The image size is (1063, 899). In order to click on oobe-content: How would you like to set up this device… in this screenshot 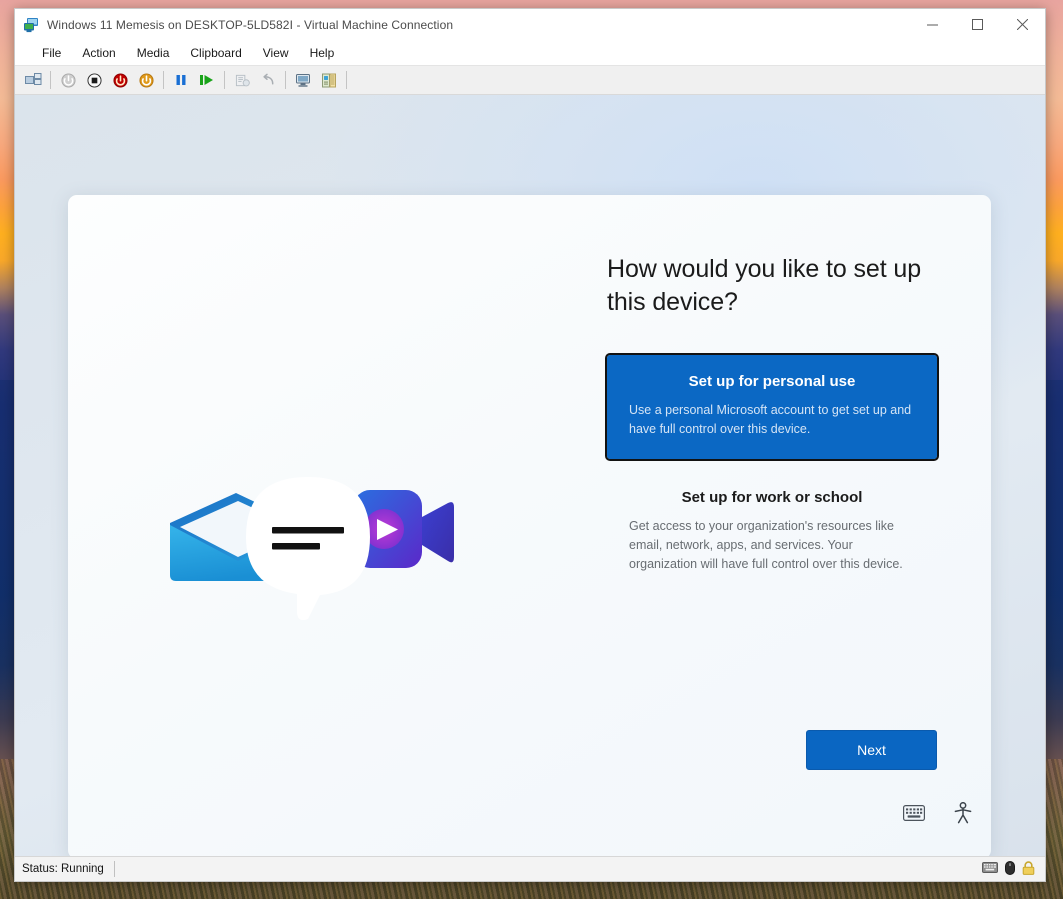, I will do `click(772, 431)`.